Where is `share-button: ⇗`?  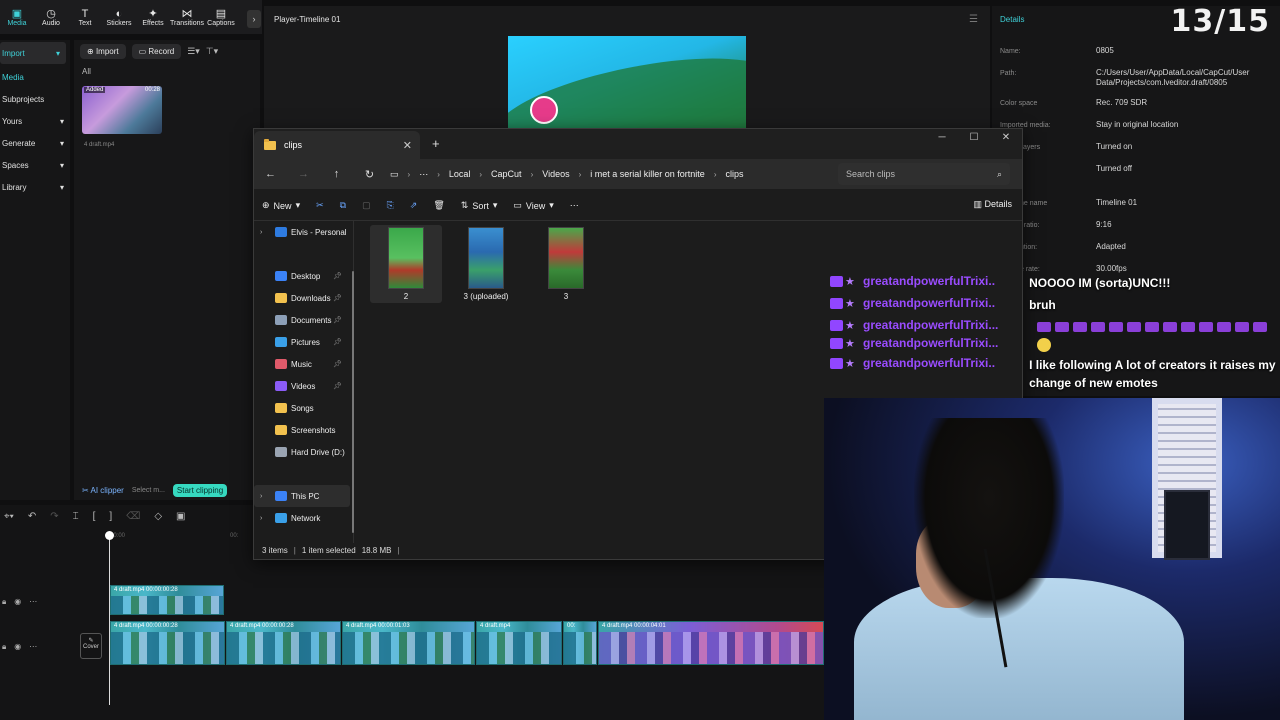 share-button: ⇗ is located at coordinates (414, 205).